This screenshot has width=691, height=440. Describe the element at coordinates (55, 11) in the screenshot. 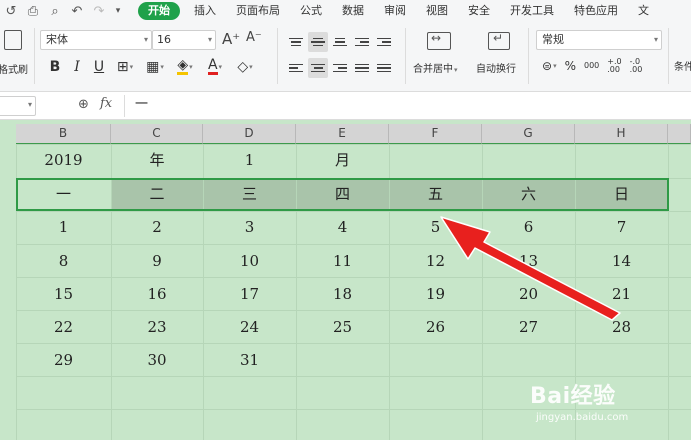

I see `print-preview-icon: ⌕` at that location.